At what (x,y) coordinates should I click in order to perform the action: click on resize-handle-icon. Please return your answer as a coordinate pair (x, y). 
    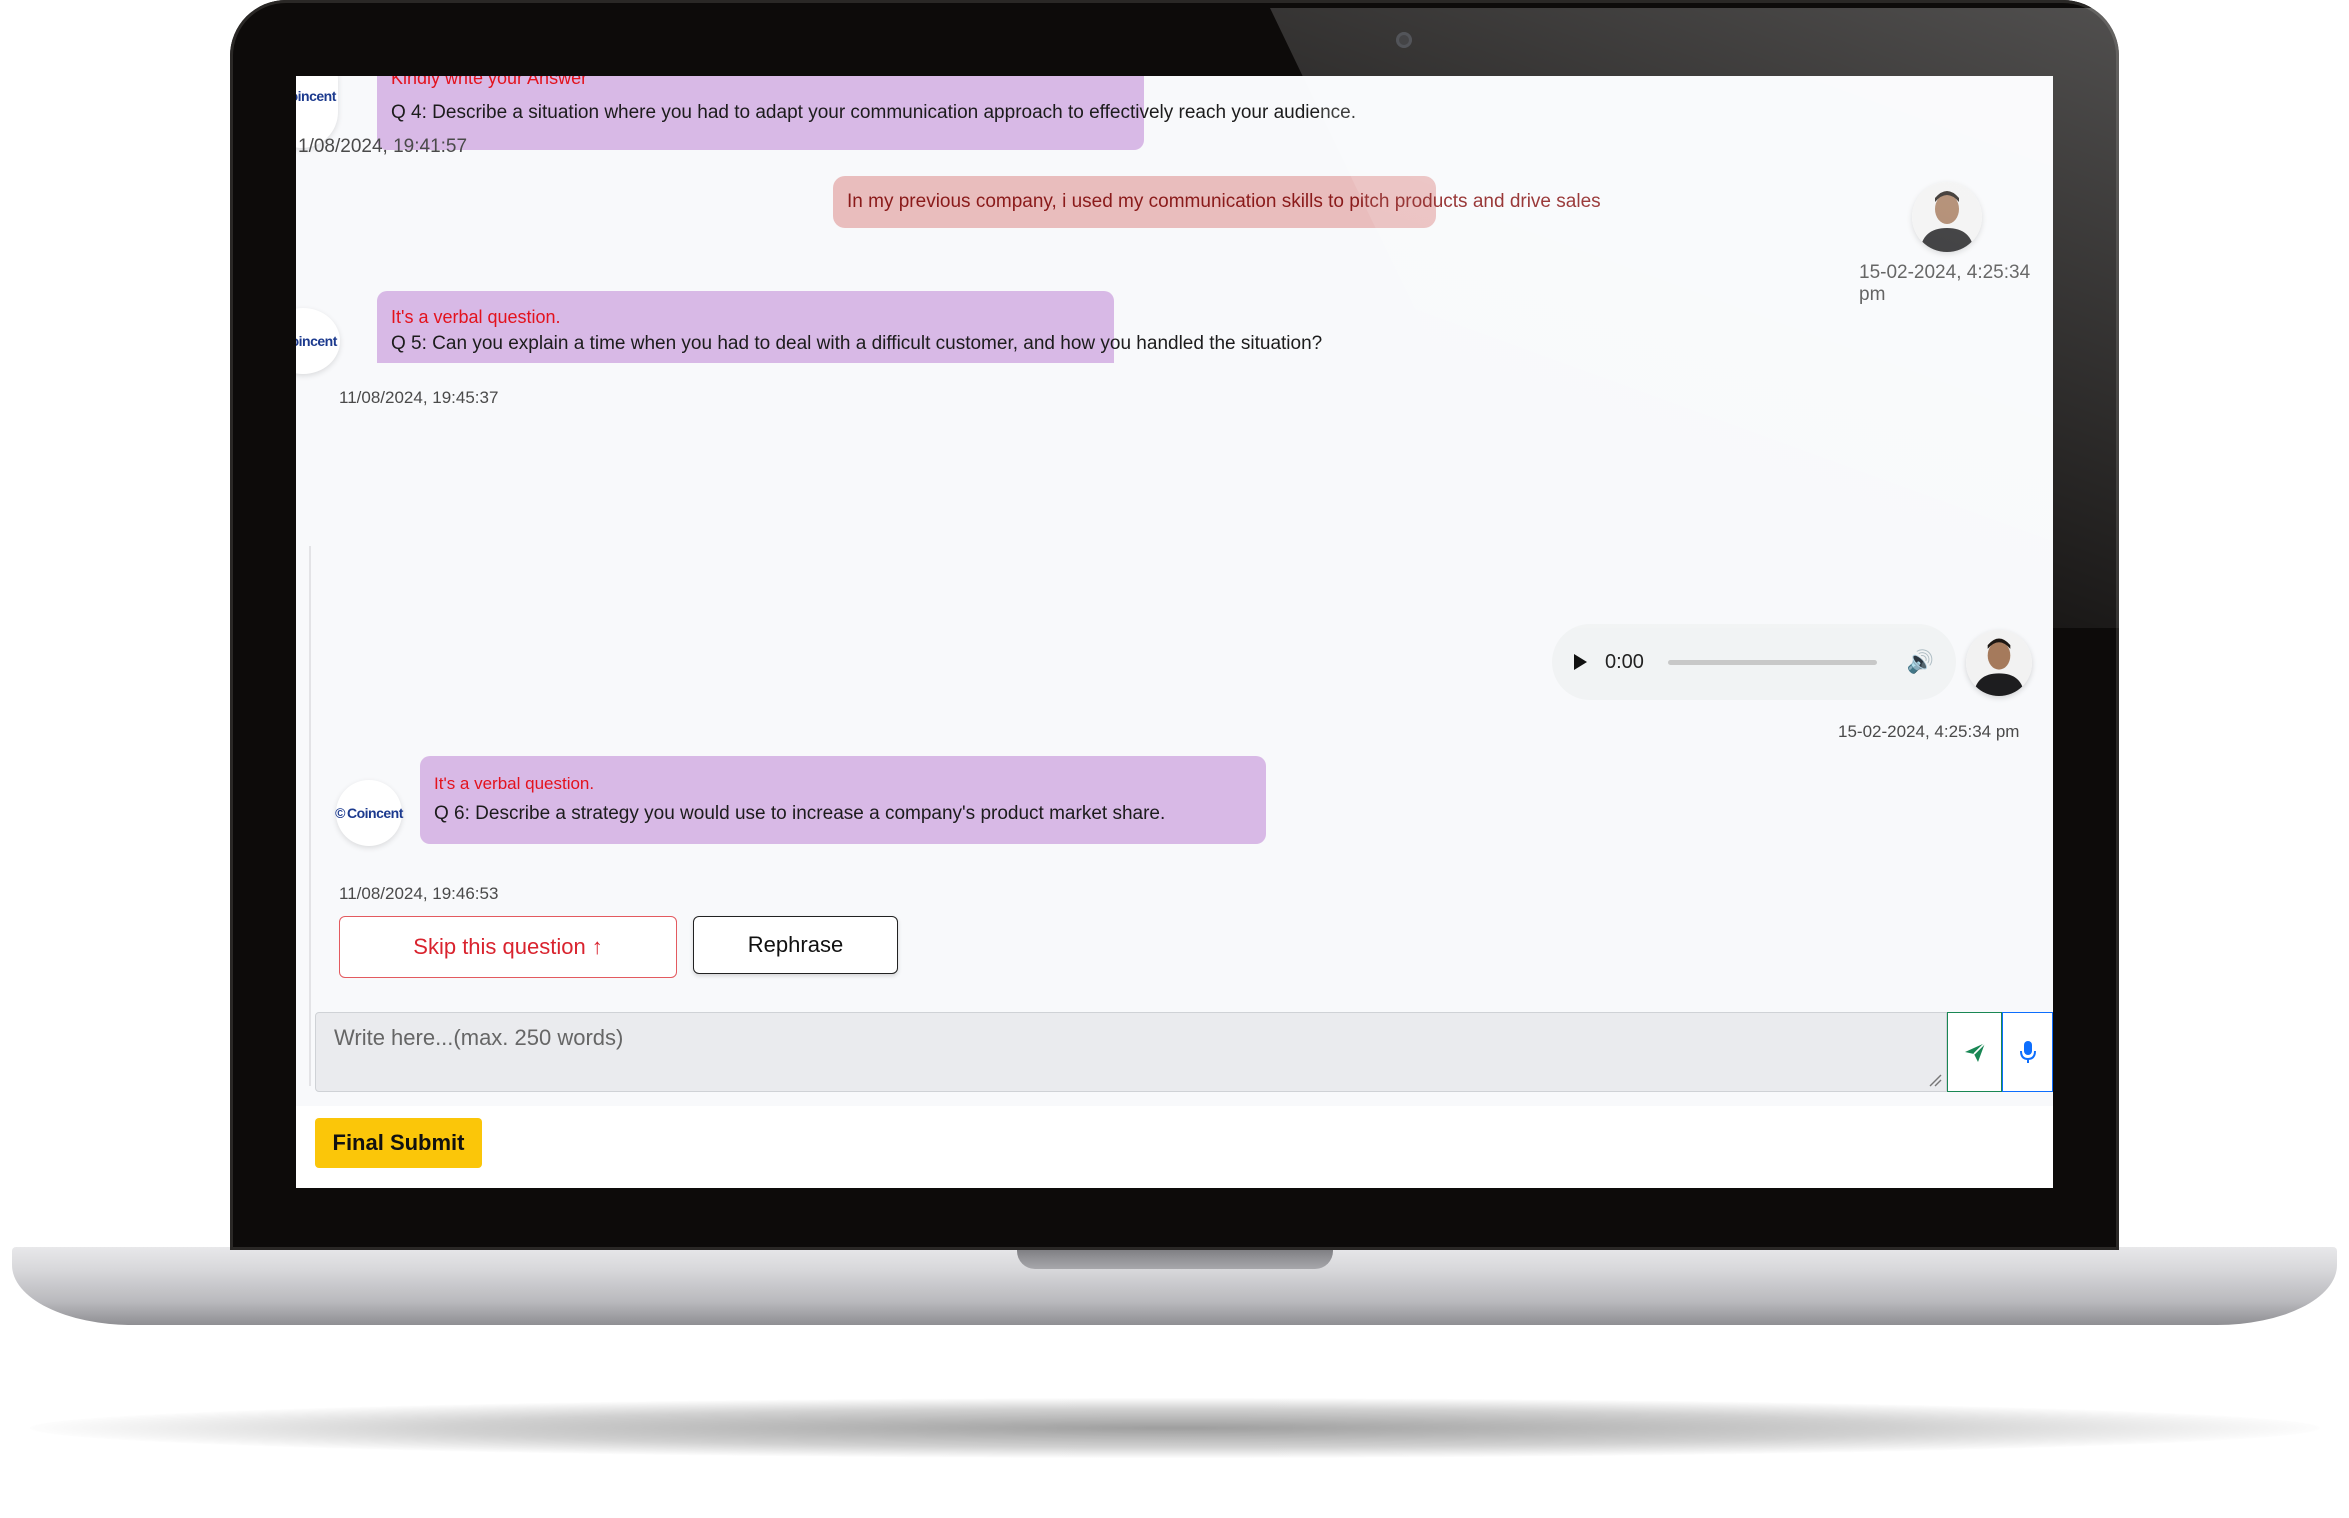
    Looking at the image, I should click on (1935, 1080).